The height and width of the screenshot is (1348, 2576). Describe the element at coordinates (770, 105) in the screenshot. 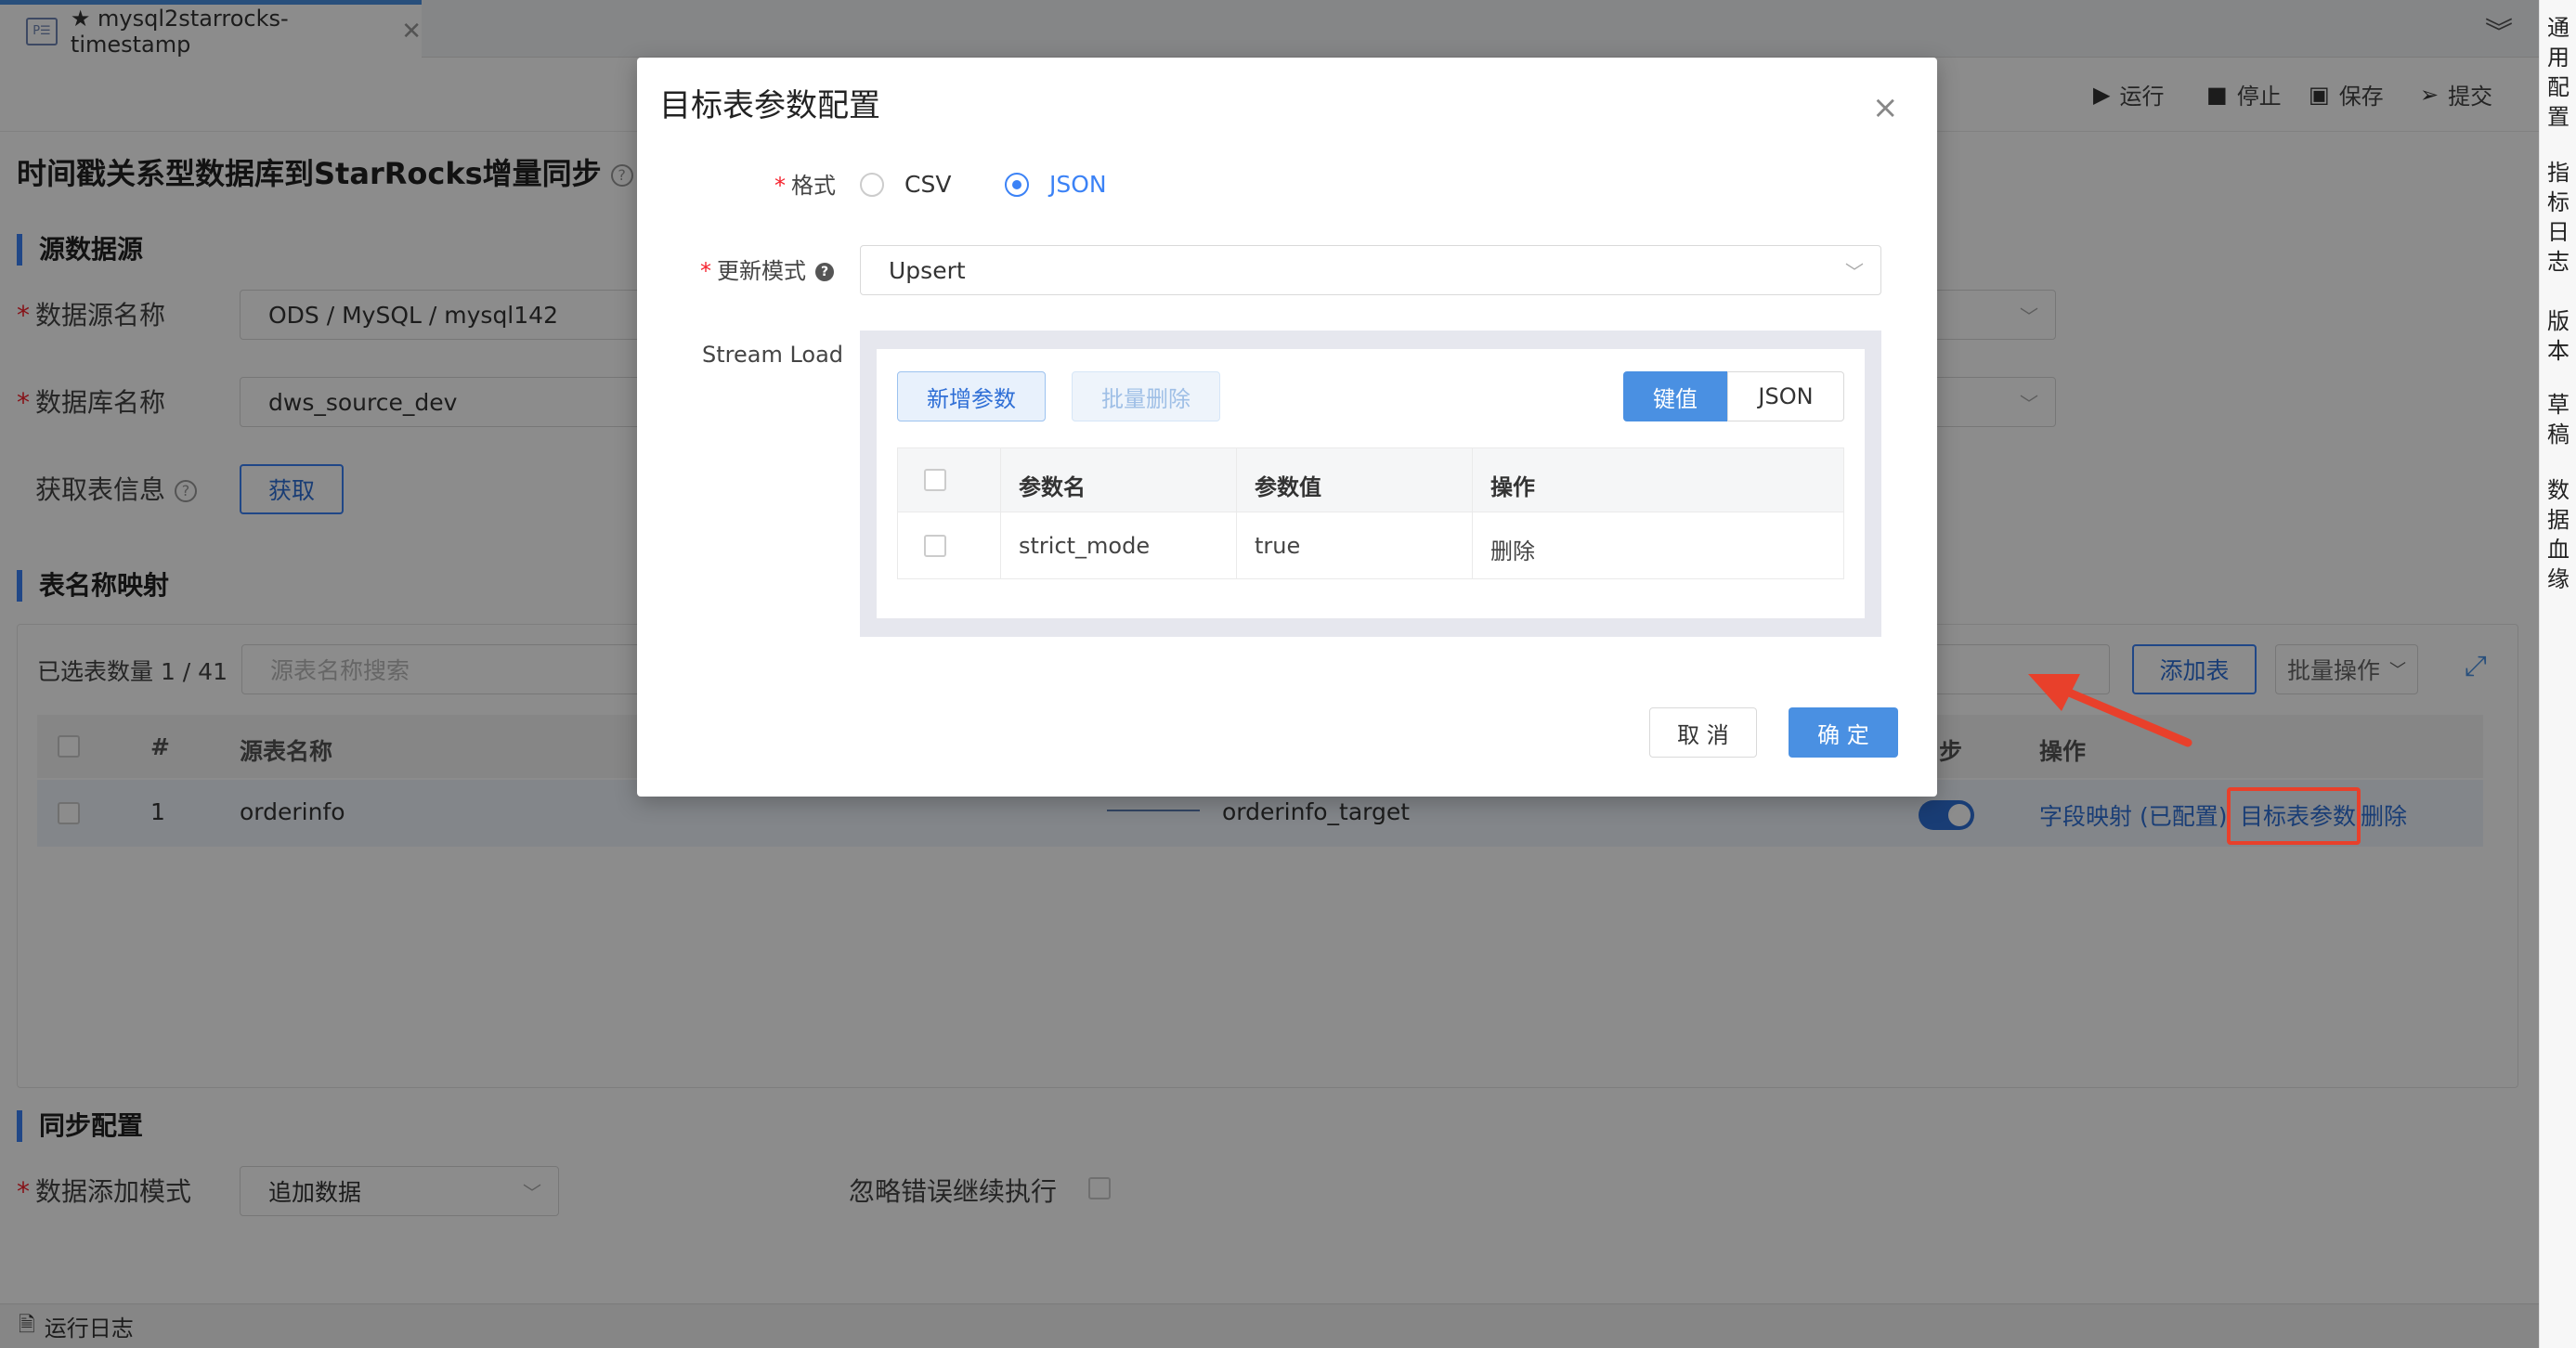

I see `modal-title: 目标表参数配置` at that location.